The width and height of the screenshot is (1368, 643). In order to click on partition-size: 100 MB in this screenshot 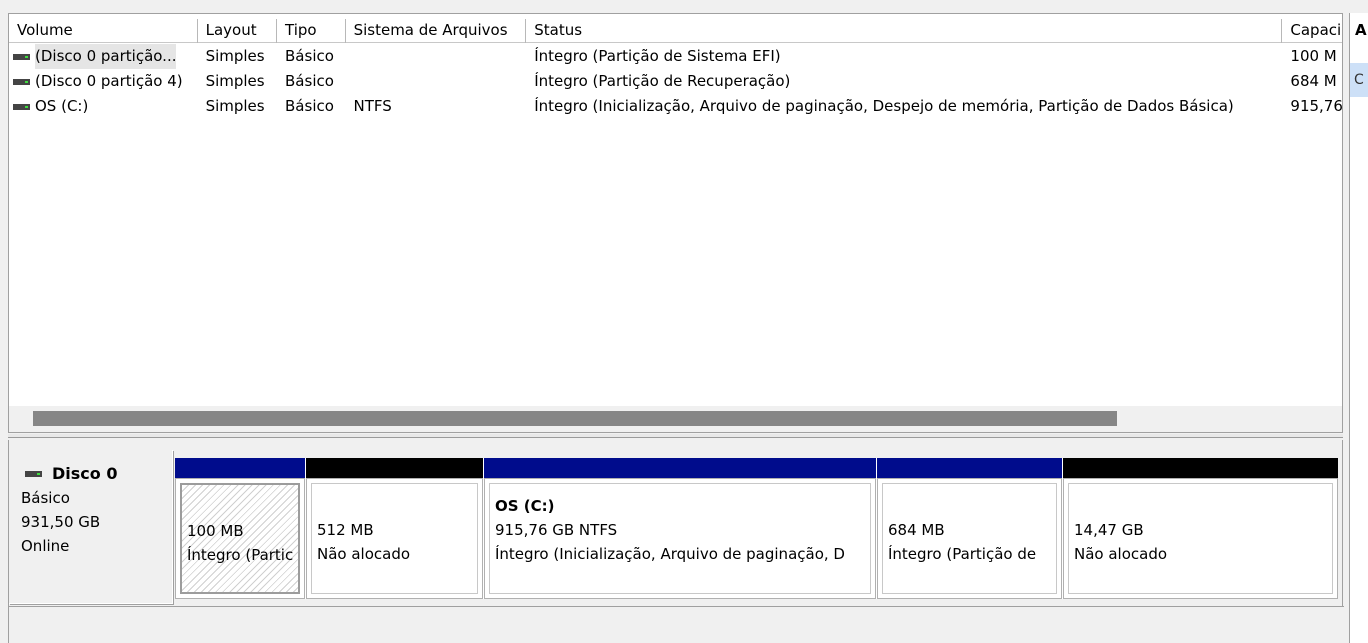, I will do `click(215, 531)`.